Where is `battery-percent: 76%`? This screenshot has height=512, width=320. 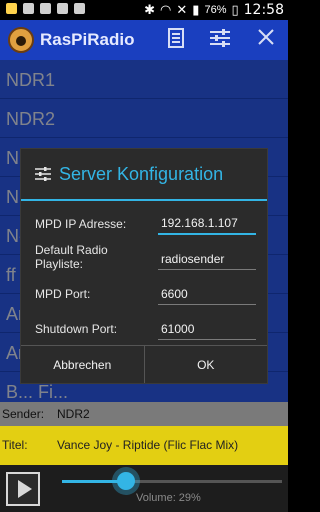
battery-percent: 76% is located at coordinates (215, 10).